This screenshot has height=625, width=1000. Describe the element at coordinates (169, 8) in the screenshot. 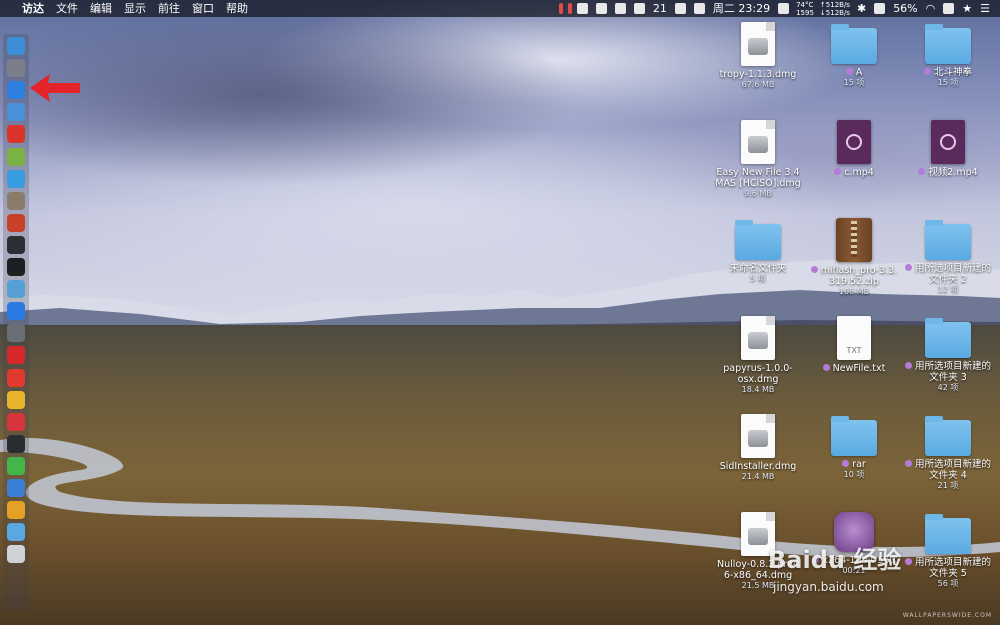

I see `menu-go: 前往` at that location.